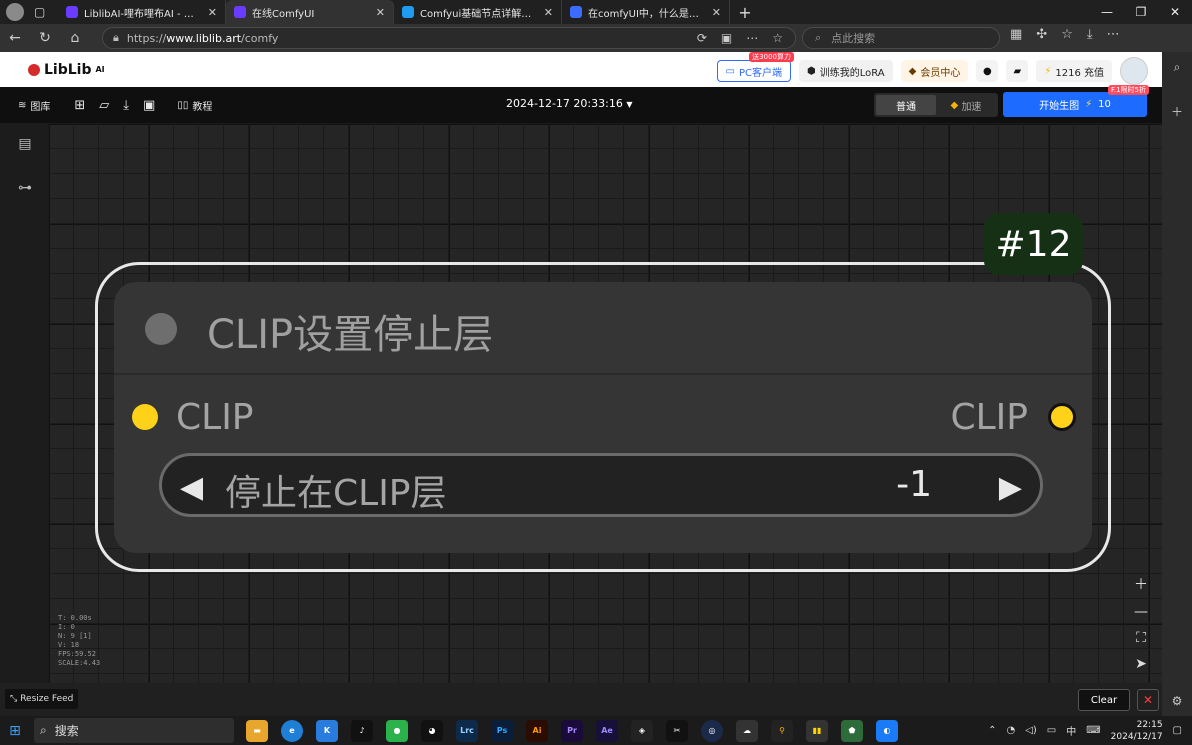 The image size is (1192, 745). Describe the element at coordinates (1113, 34) in the screenshot. I see `browser-menu-icon: ⋯` at that location.